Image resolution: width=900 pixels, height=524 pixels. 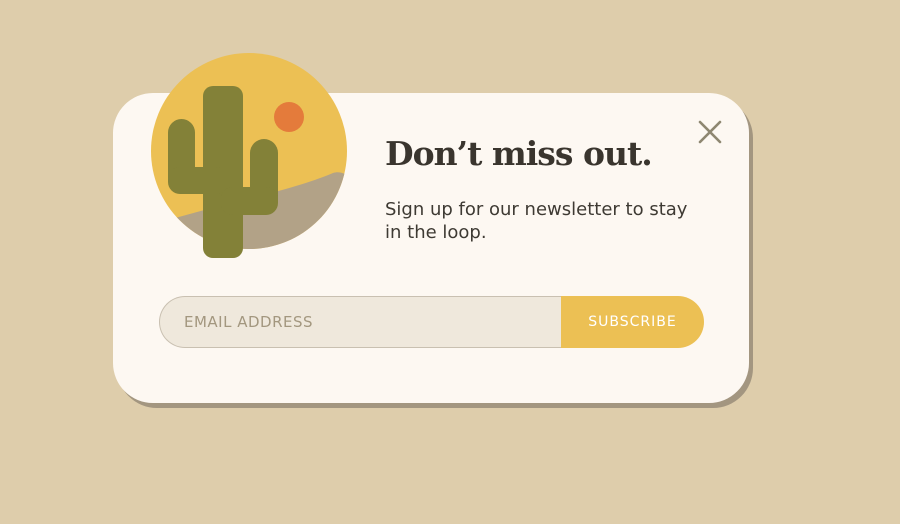 I want to click on email-field, so click(x=360, y=322).